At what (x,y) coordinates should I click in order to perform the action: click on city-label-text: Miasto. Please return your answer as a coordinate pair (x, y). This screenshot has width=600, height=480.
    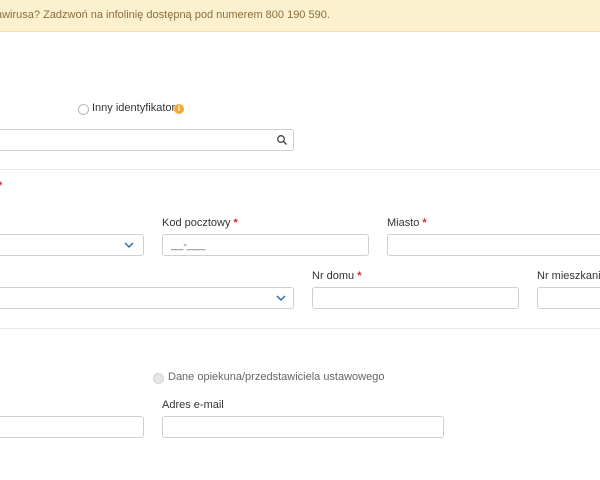
    Looking at the image, I should click on (403, 223).